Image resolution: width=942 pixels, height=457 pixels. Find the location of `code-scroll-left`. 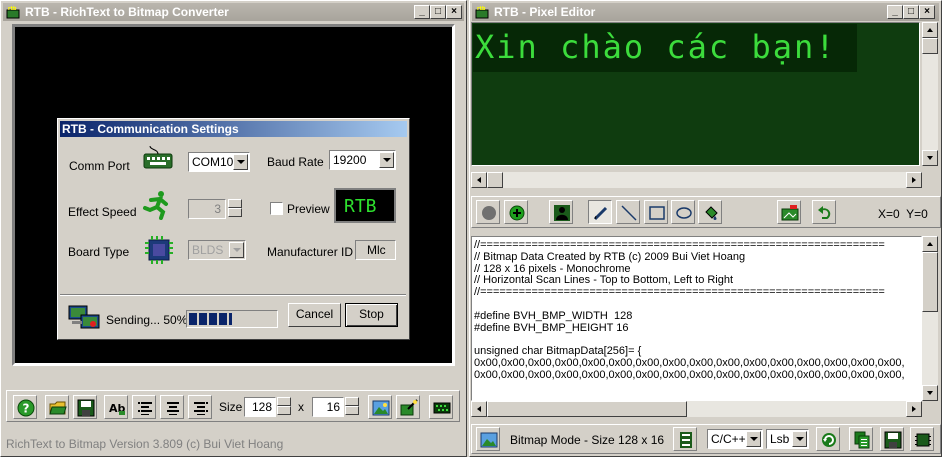

code-scroll-left is located at coordinates (479, 409).